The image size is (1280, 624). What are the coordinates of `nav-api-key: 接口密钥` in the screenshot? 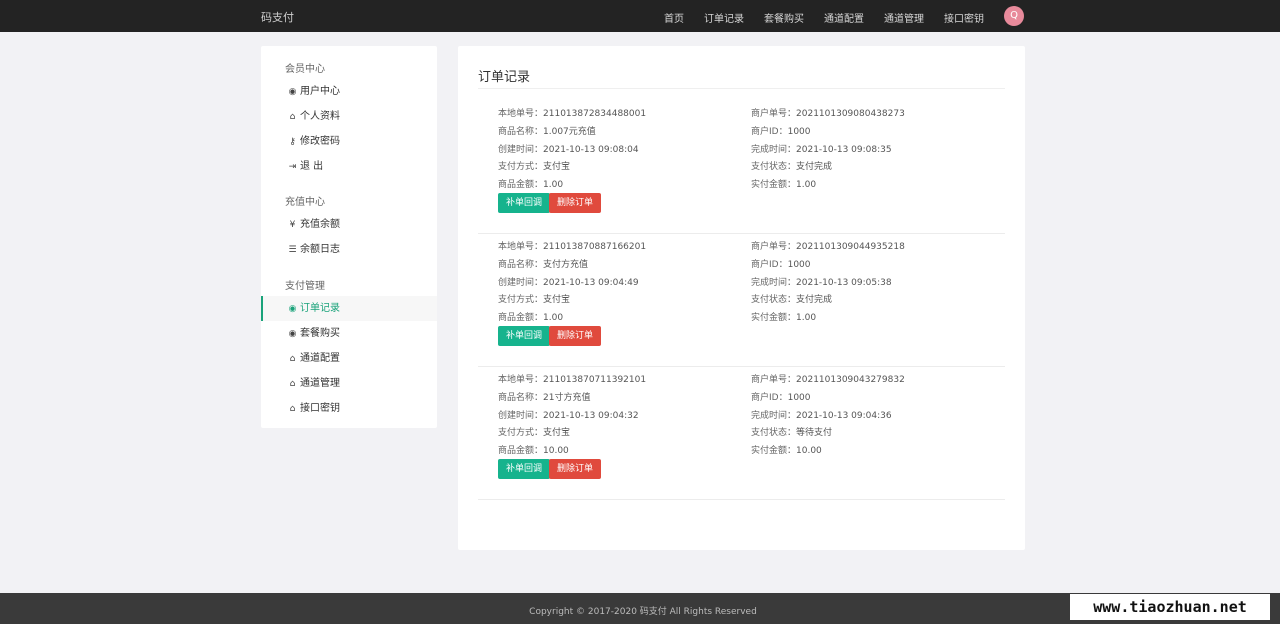 It's located at (964, 17).